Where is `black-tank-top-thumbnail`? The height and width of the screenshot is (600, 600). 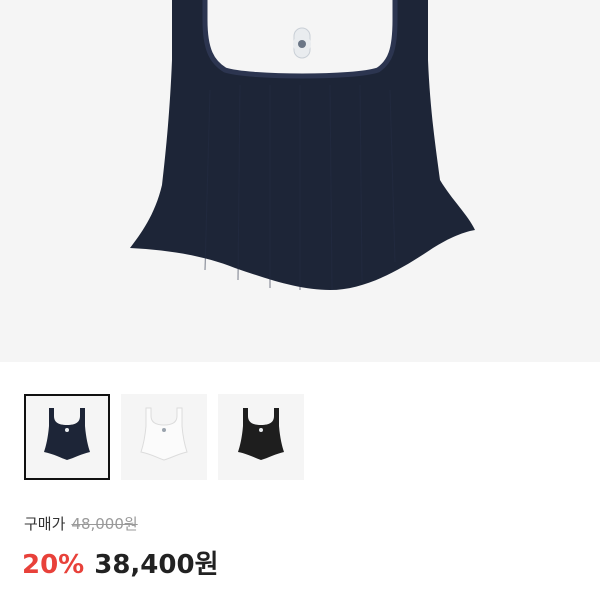 black-tank-top-thumbnail is located at coordinates (261, 434).